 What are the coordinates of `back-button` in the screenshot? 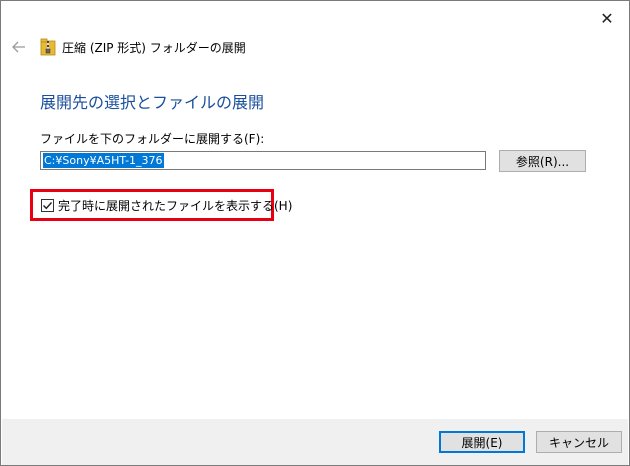 It's located at (19, 47).